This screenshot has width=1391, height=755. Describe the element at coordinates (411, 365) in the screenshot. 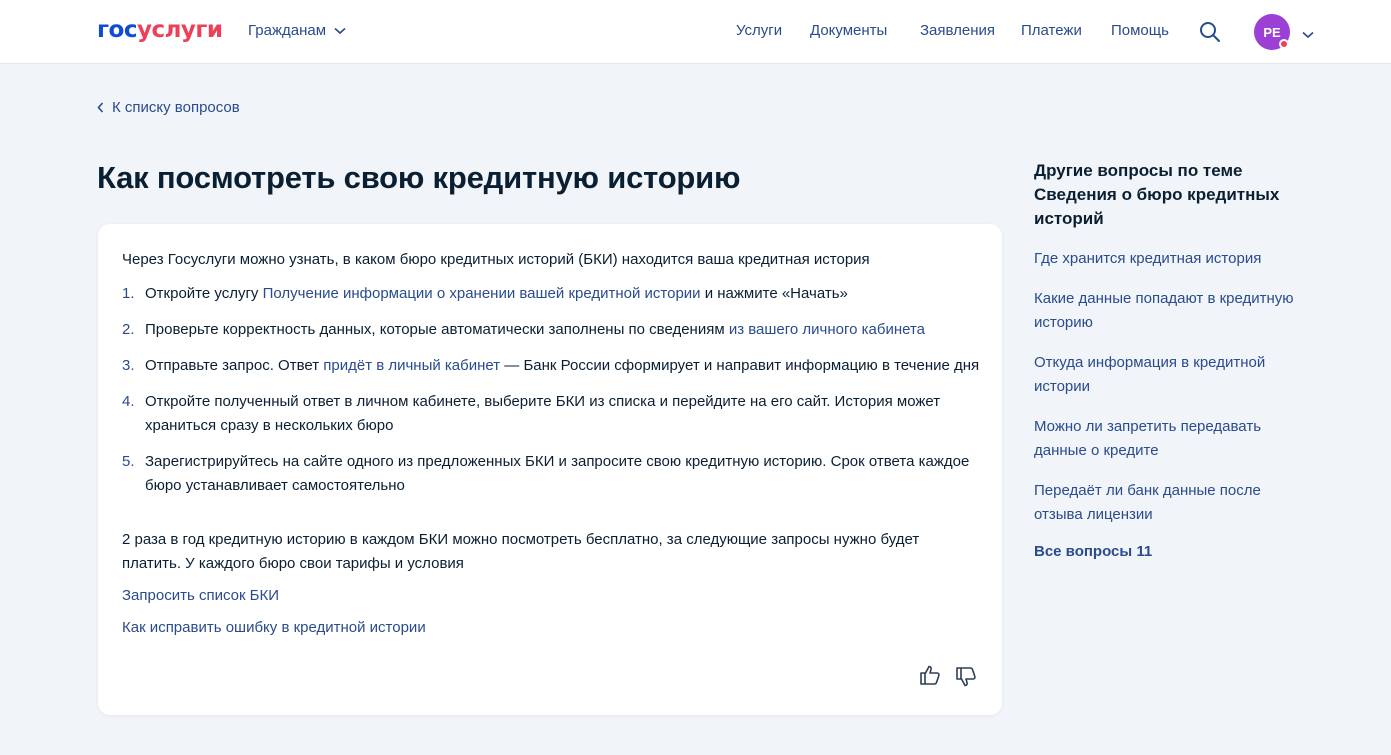

I see `inbox-link: придёт в личный кабинет` at that location.